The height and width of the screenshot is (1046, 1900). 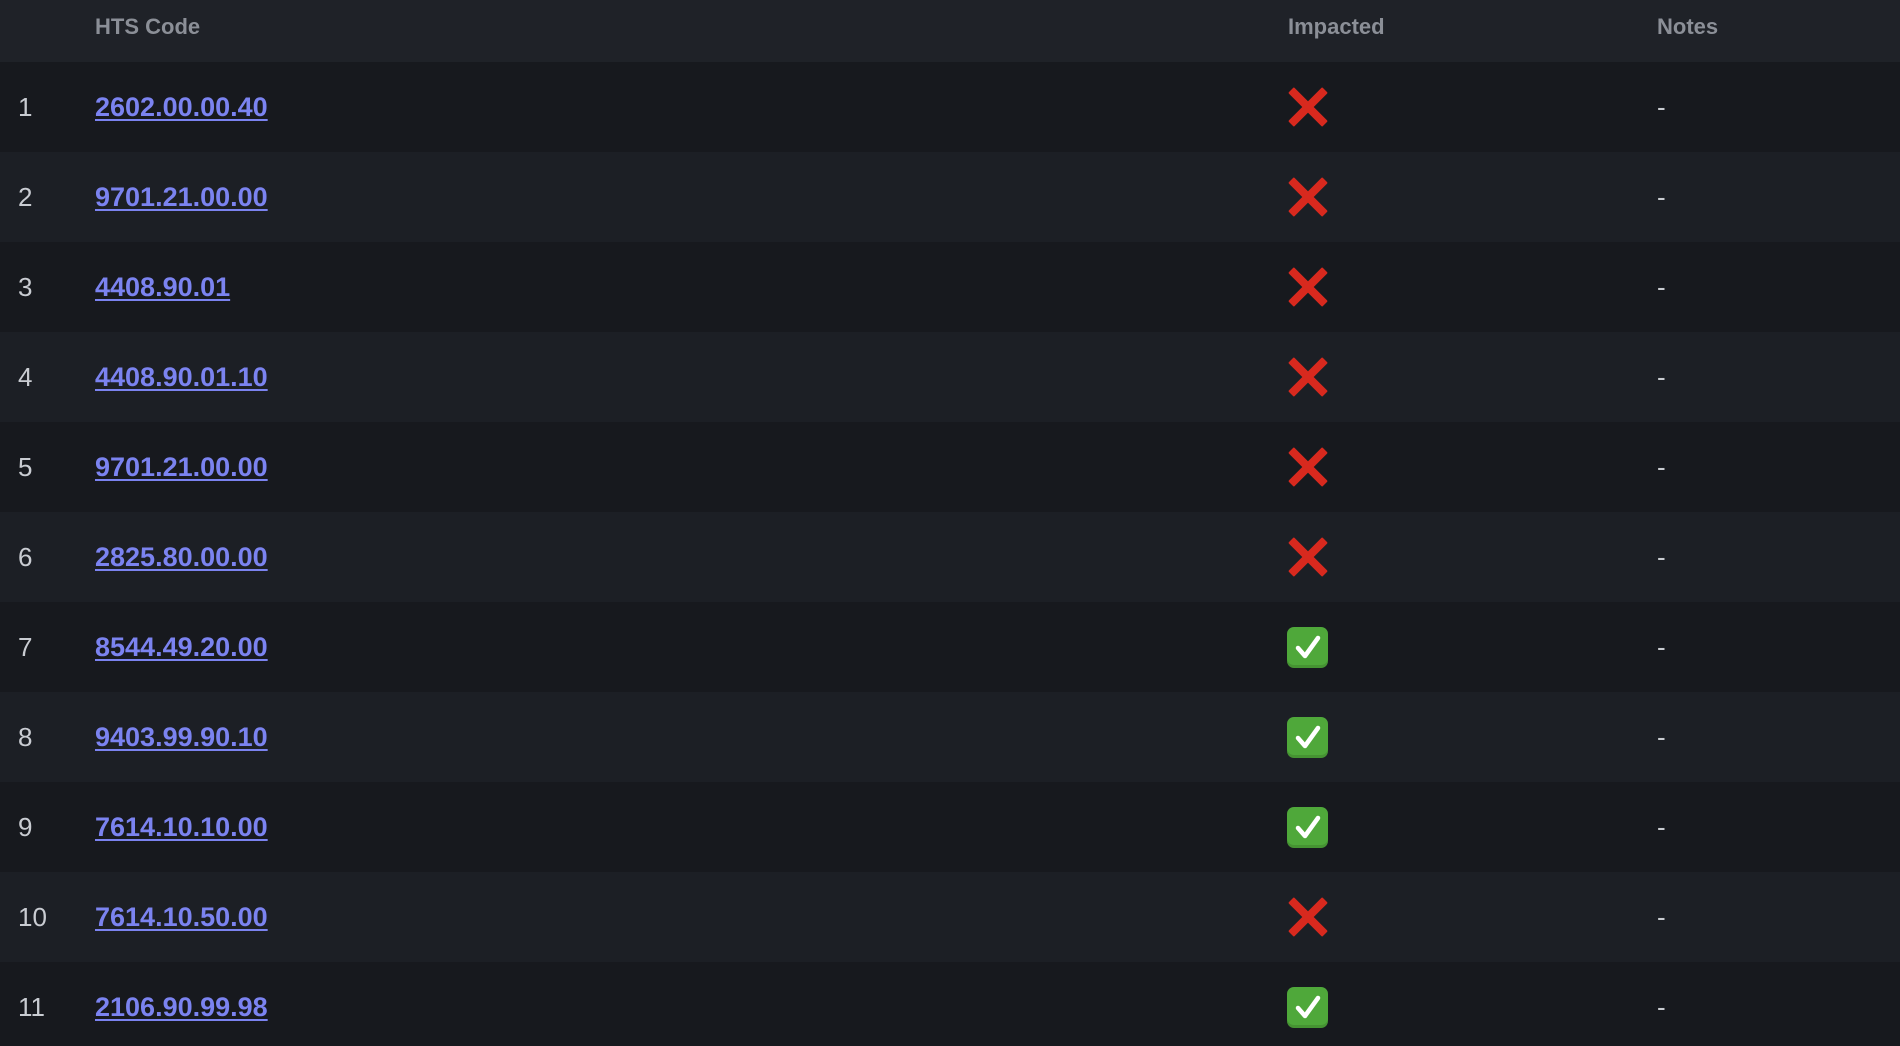 I want to click on hts-code-link: 7614.10.10.00, so click(x=181, y=827).